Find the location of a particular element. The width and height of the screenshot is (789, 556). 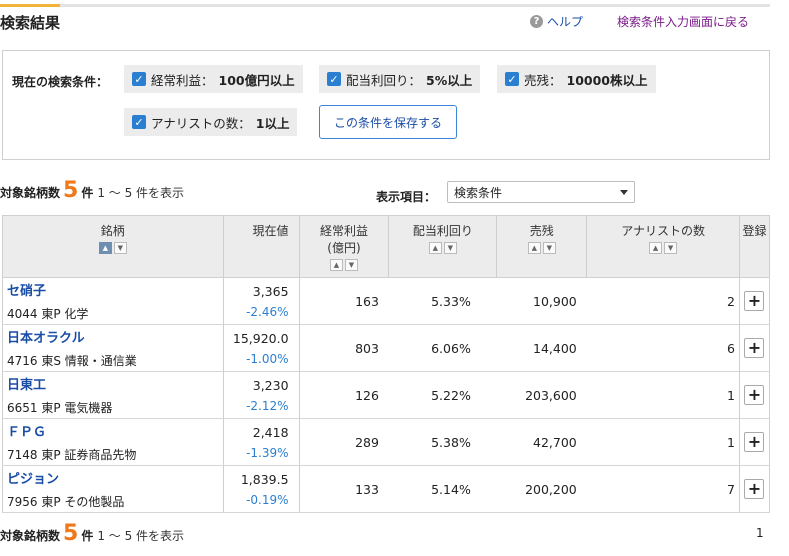

price-cell: 3,365 -2.46% is located at coordinates (261, 301).